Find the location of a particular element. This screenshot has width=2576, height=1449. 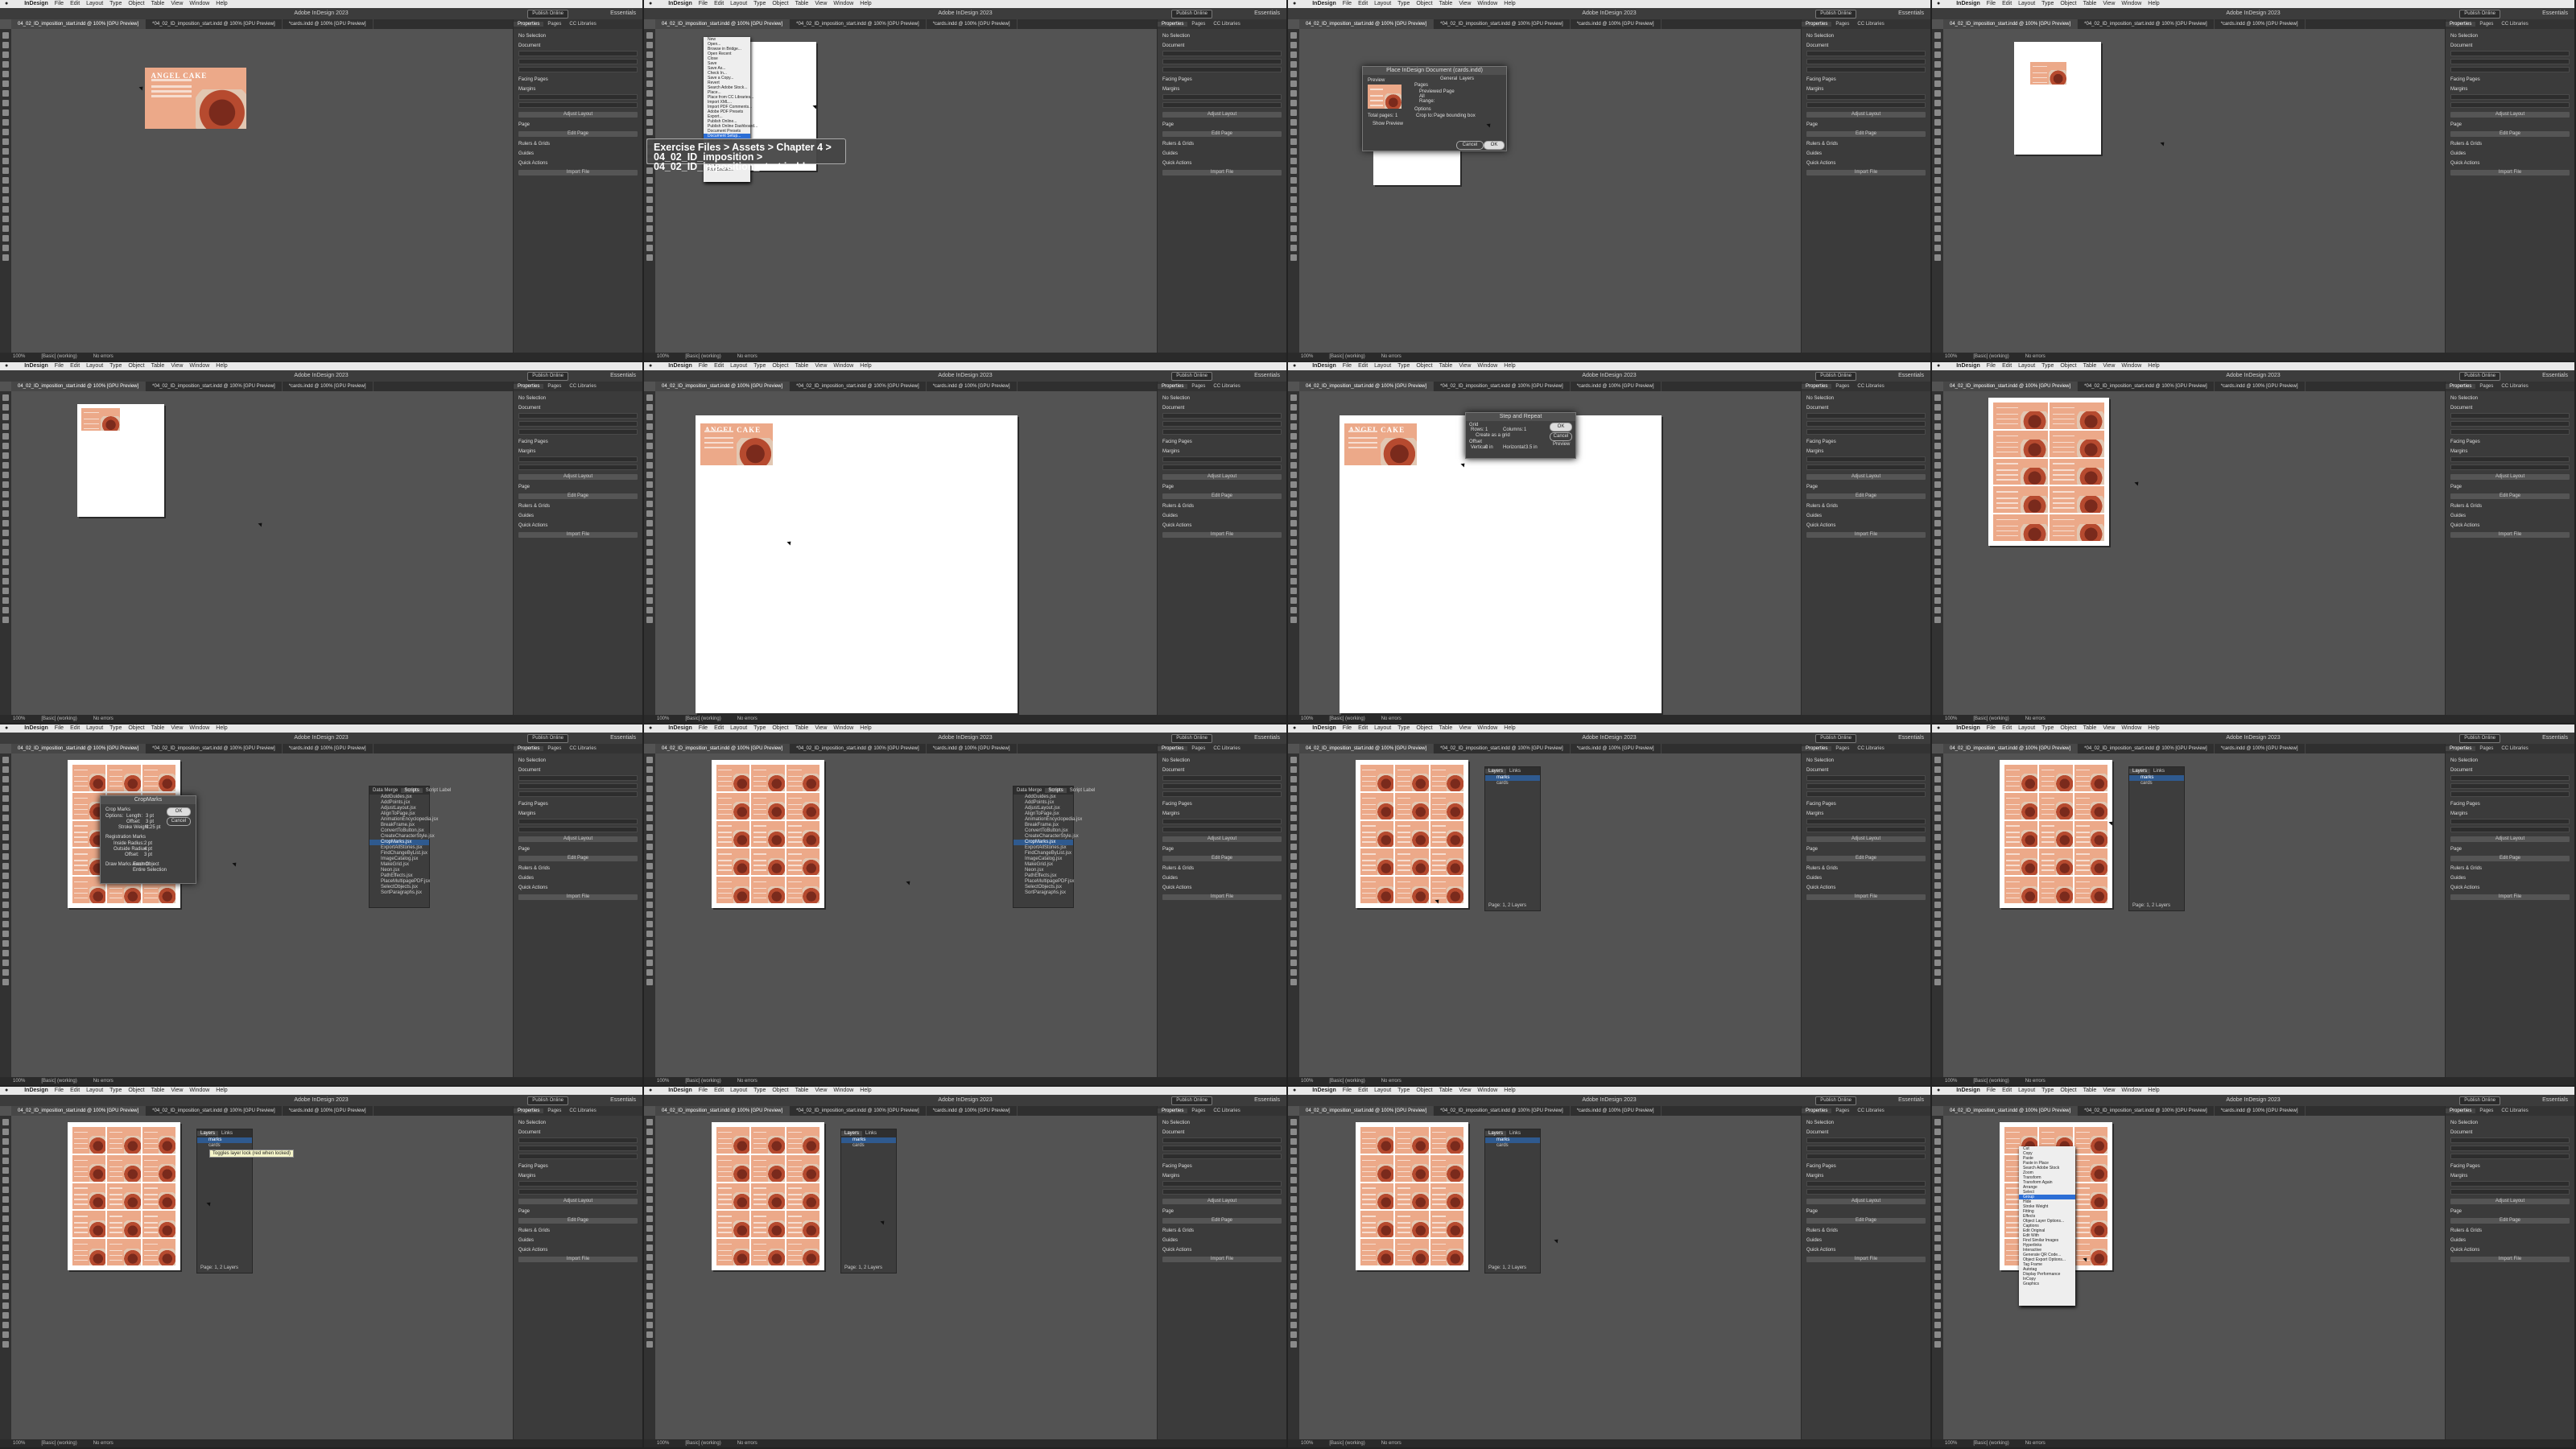

script-item: CreateCharacterStyle.jsx is located at coordinates (1046, 837).